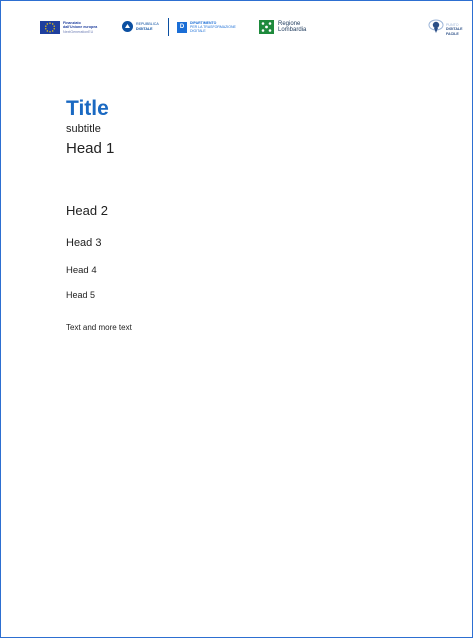  I want to click on lombardia-logo: Regione Lombardia, so click(282, 27).